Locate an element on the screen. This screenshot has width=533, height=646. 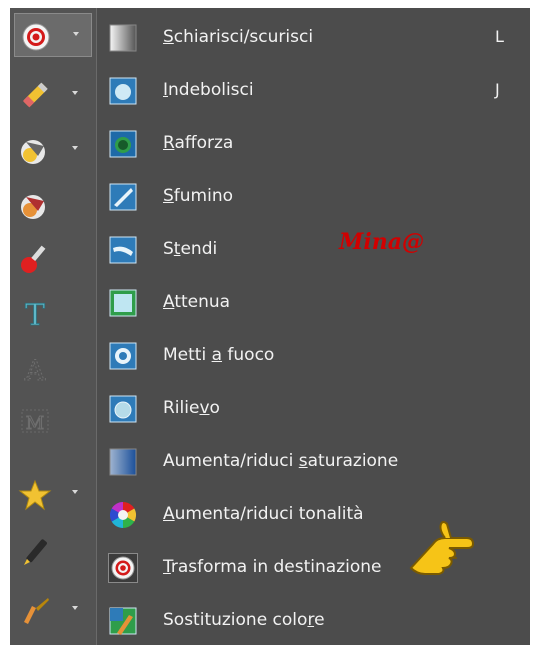
menu-item-attenua: Attenua is located at coordinates (313, 304).